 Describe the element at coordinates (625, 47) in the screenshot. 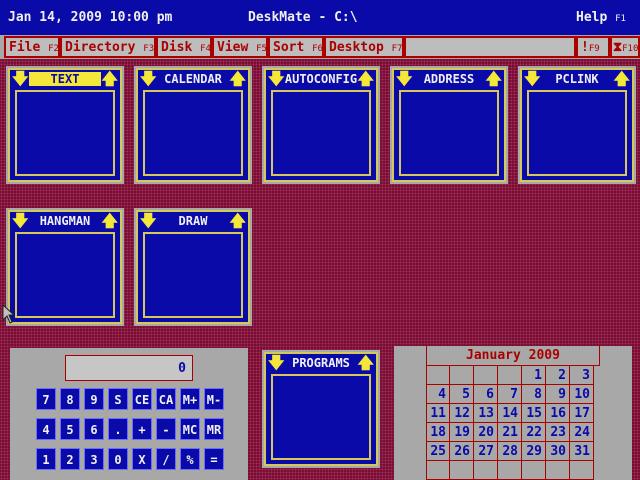

I see `menu-hourglass: ⧗F10` at that location.